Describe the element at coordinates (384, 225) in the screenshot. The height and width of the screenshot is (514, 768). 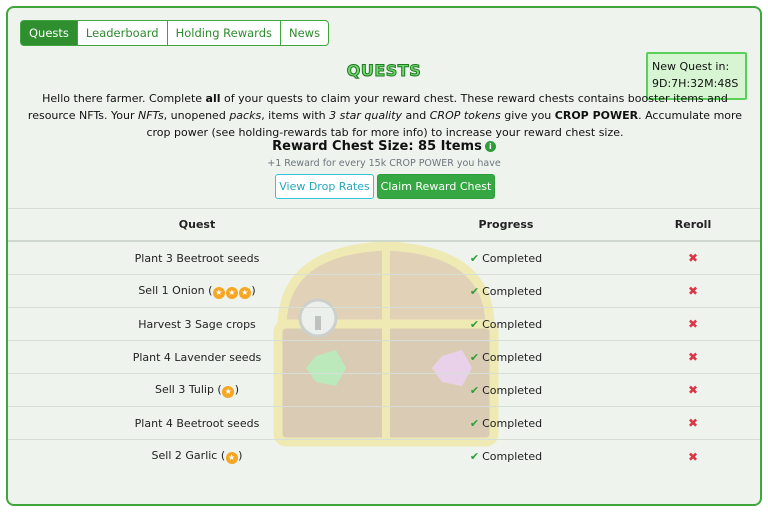
I see `table-header: Quest Progress Reroll` at that location.